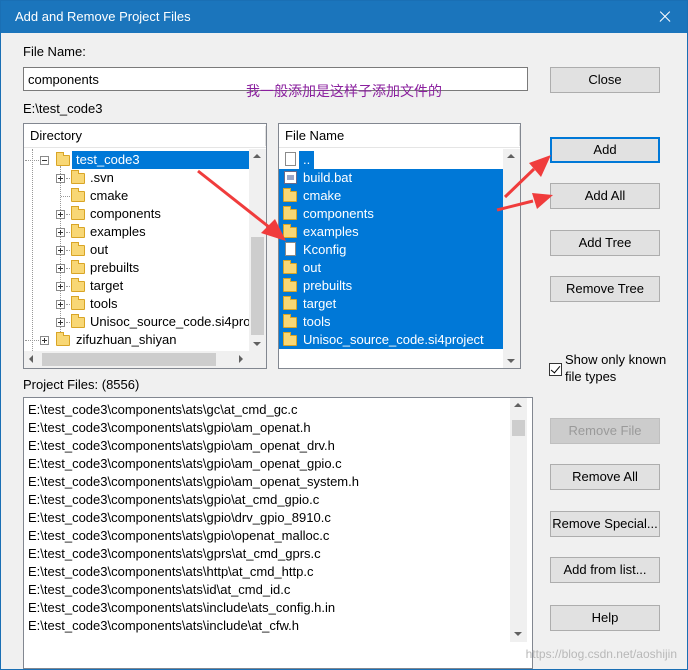  What do you see at coordinates (109, 196) in the screenshot?
I see `directory-item: cmake` at bounding box center [109, 196].